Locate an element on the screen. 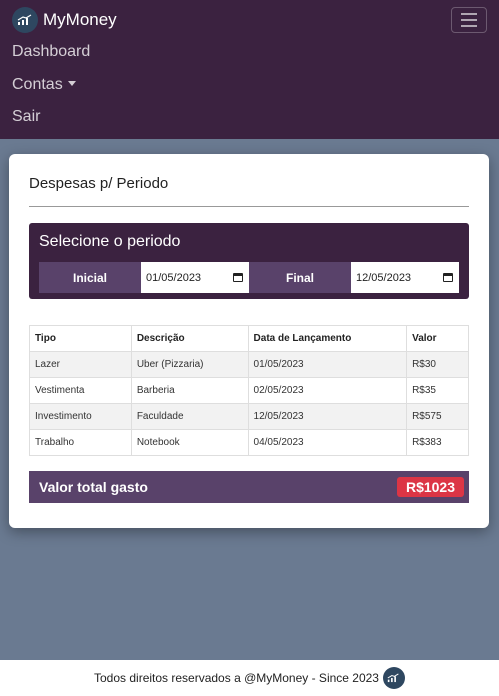 The image size is (499, 696). cell-valor: R$575 is located at coordinates (437, 416).